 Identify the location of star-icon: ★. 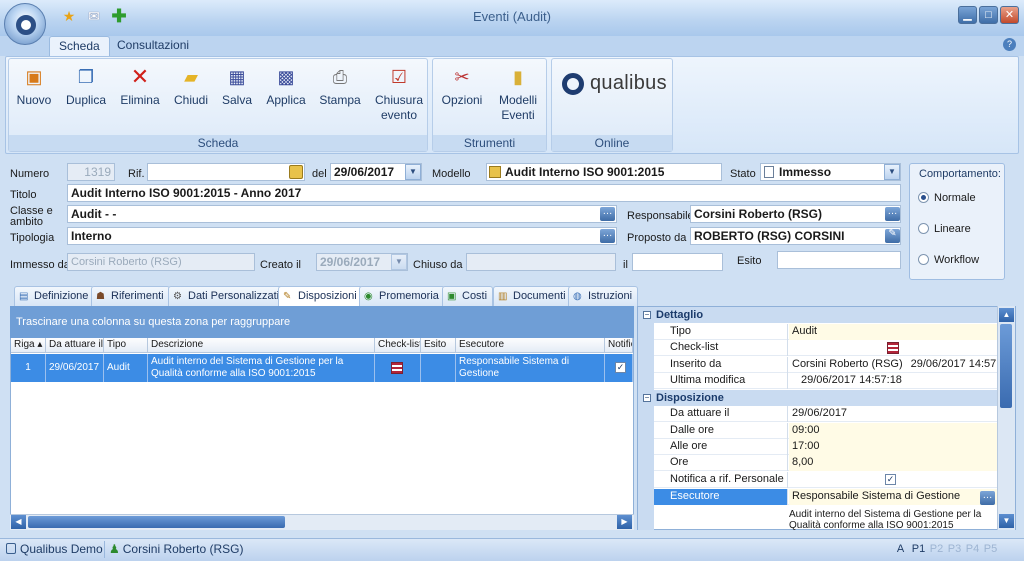
(69, 16).